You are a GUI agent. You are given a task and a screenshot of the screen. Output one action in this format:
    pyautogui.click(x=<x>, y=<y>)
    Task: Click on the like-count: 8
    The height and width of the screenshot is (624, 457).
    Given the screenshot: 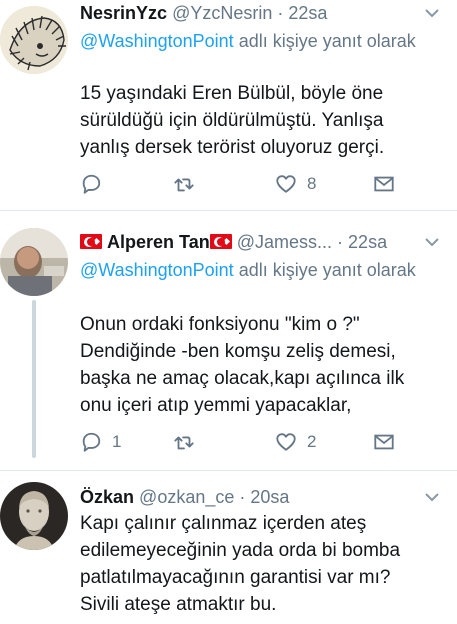 What is the action you would take?
    pyautogui.click(x=312, y=183)
    